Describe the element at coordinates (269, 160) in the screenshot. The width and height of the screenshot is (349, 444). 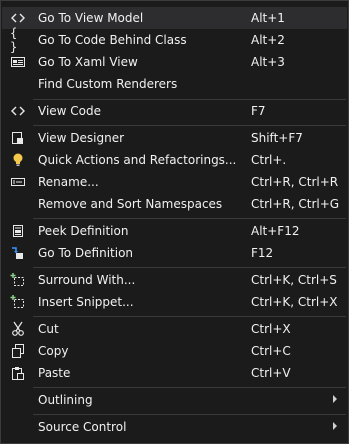
I see `menu-item-shortcut: Ctrl+.` at that location.